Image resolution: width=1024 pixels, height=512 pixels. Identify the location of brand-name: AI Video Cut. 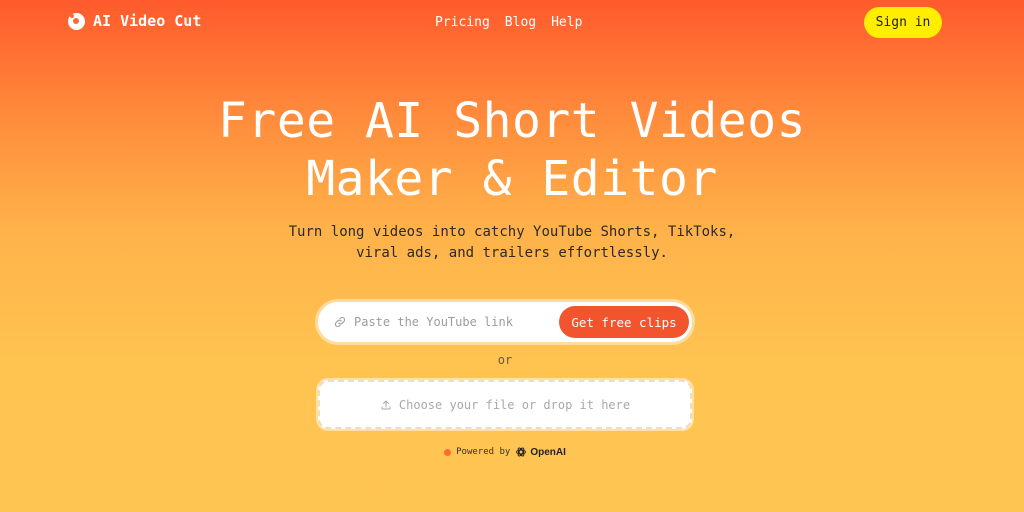
(147, 21).